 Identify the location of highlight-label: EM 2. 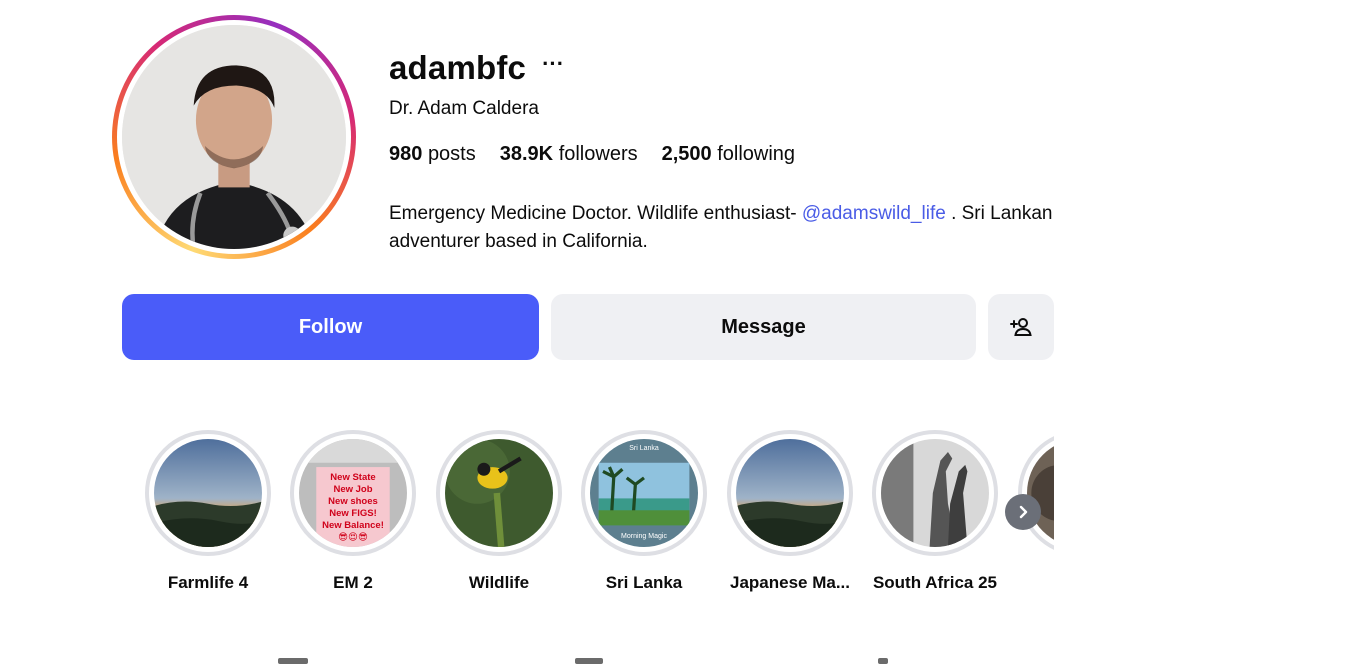
(353, 582).